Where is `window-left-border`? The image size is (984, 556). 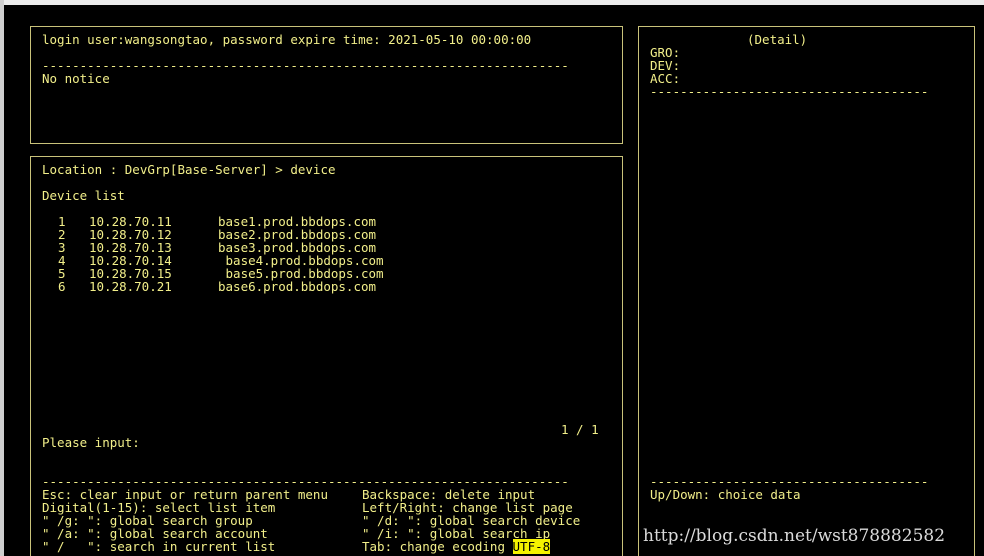 window-left-border is located at coordinates (2, 278).